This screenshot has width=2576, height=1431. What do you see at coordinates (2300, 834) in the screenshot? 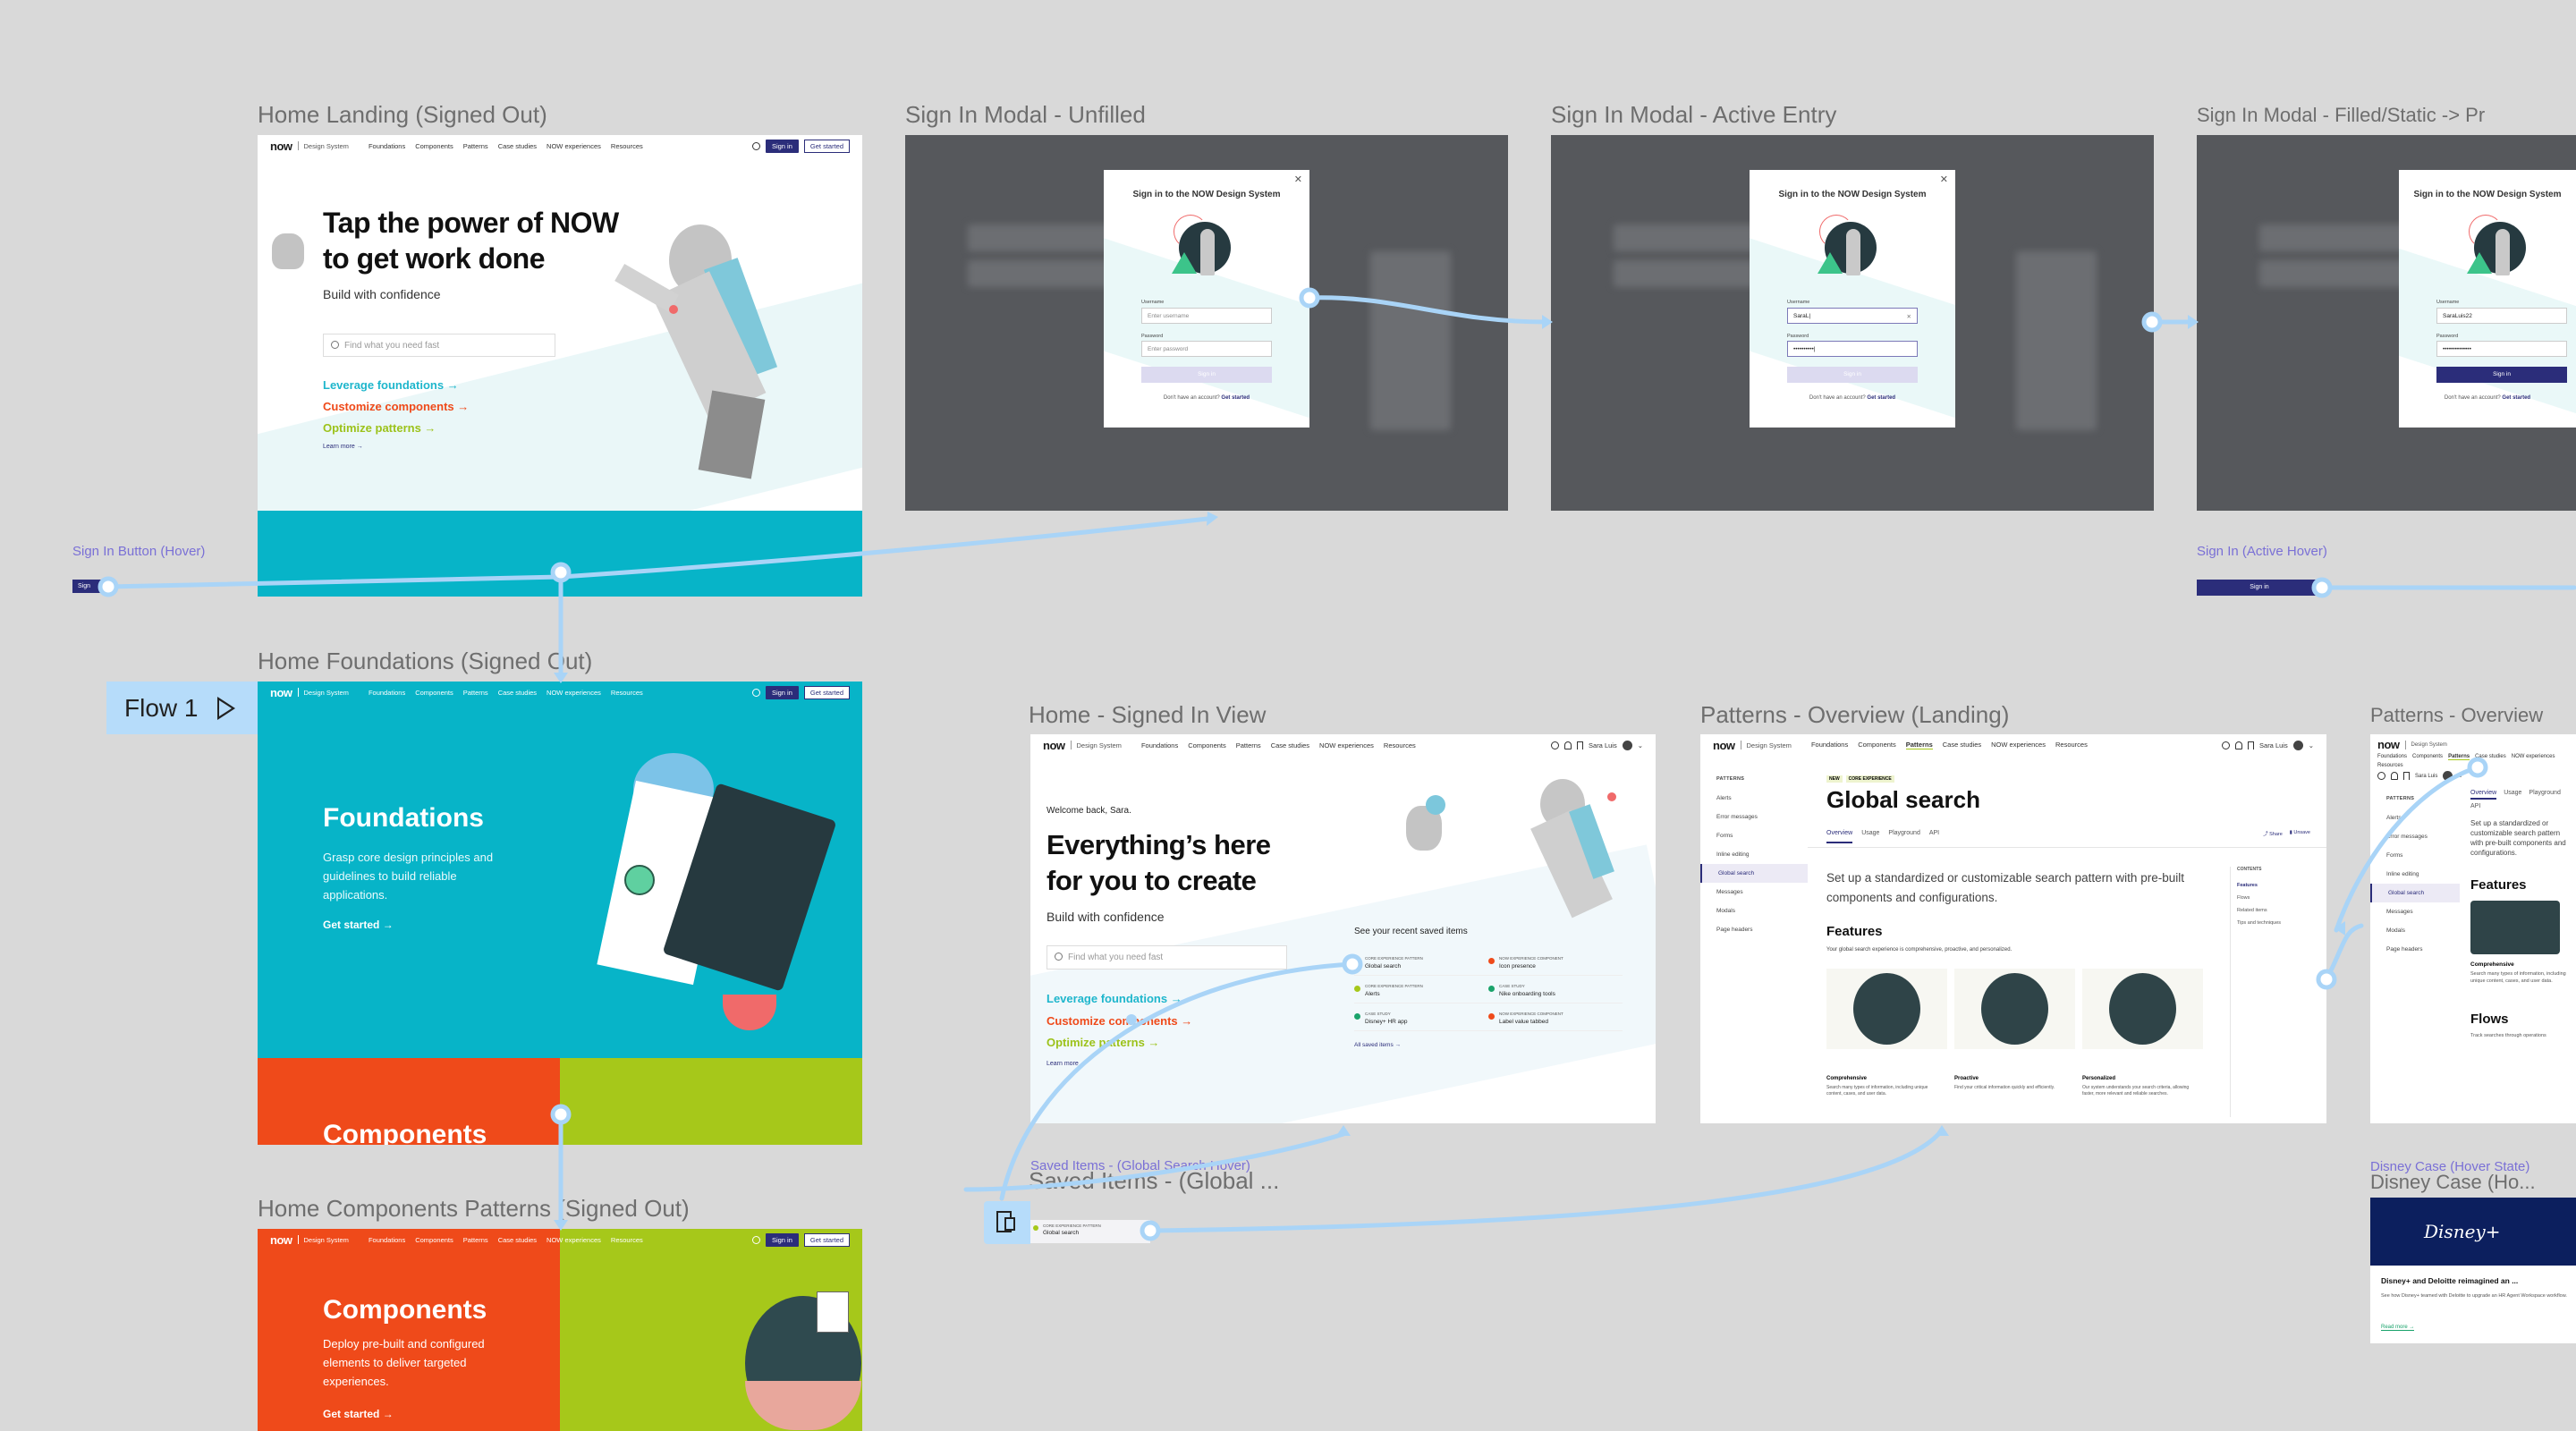
I see `unsave-button: ▮ Unsave` at bounding box center [2300, 834].